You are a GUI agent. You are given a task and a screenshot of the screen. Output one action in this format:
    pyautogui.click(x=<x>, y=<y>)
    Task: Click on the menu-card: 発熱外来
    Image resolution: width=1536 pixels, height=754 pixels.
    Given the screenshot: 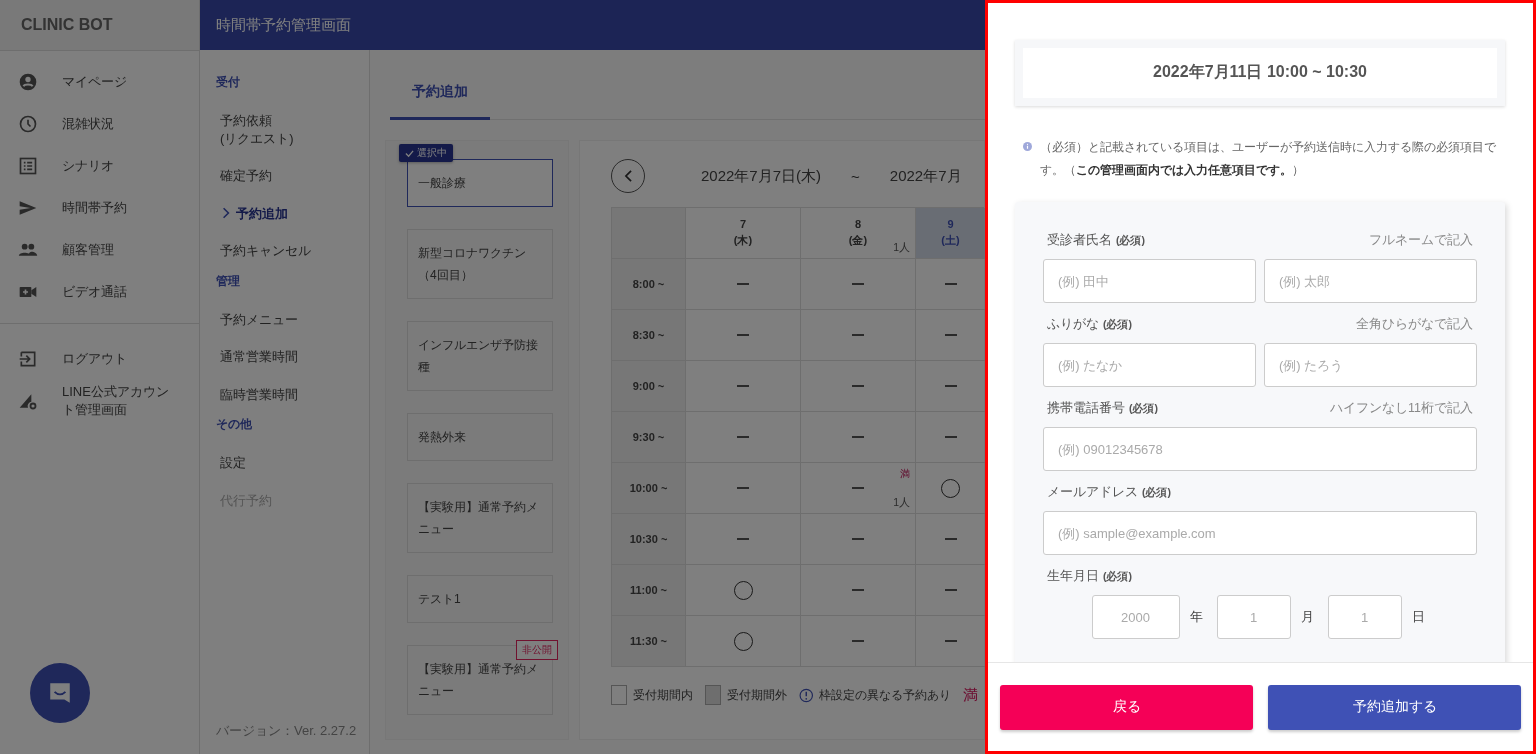 What is the action you would take?
    pyautogui.click(x=480, y=437)
    